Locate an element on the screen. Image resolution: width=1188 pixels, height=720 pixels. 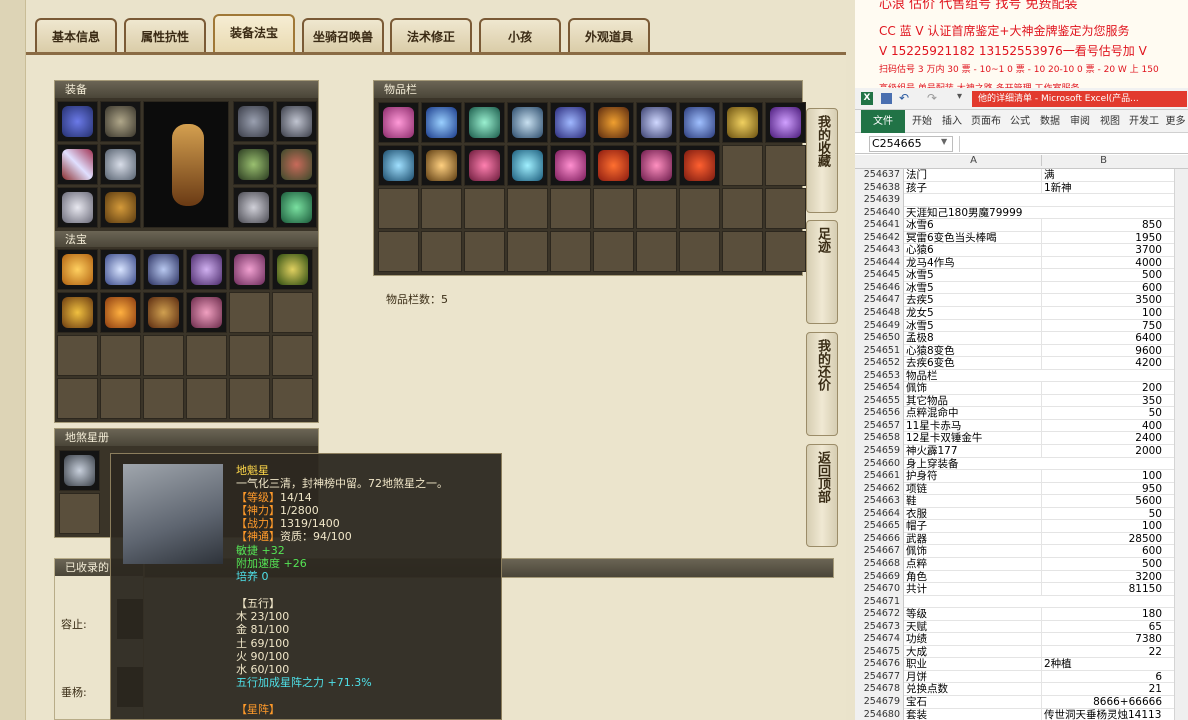
sheet-row: 254671 is located at coordinates (1021, 602).